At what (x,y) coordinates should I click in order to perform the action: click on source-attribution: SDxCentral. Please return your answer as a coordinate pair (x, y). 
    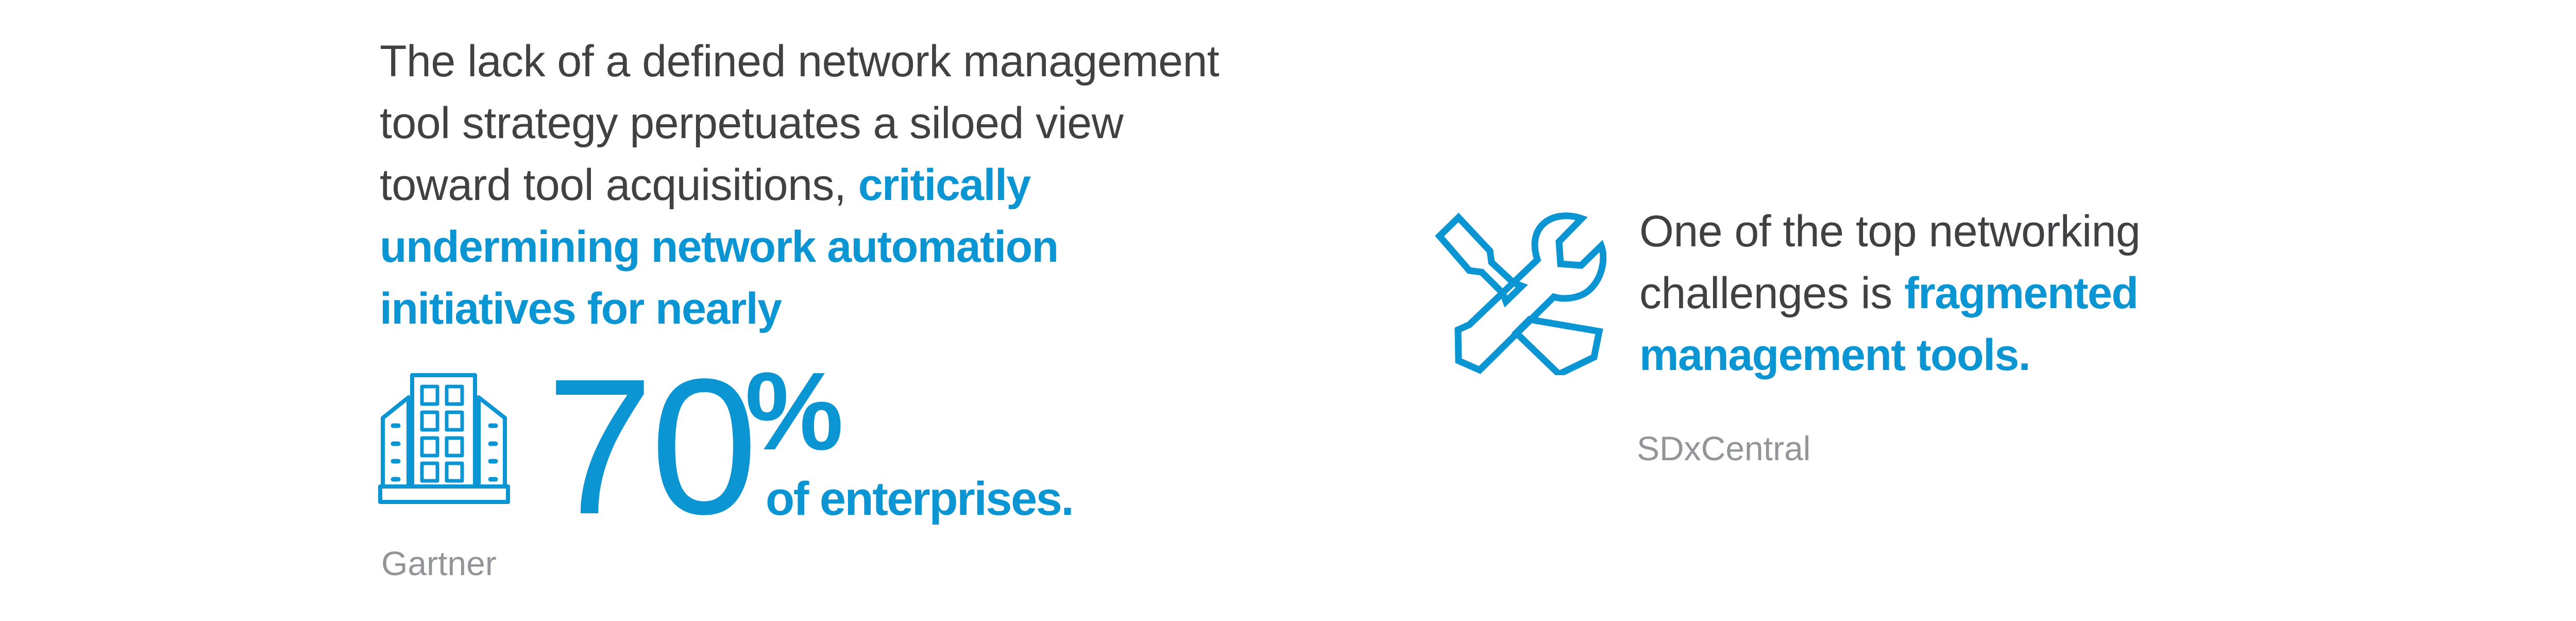
    Looking at the image, I should click on (1724, 448).